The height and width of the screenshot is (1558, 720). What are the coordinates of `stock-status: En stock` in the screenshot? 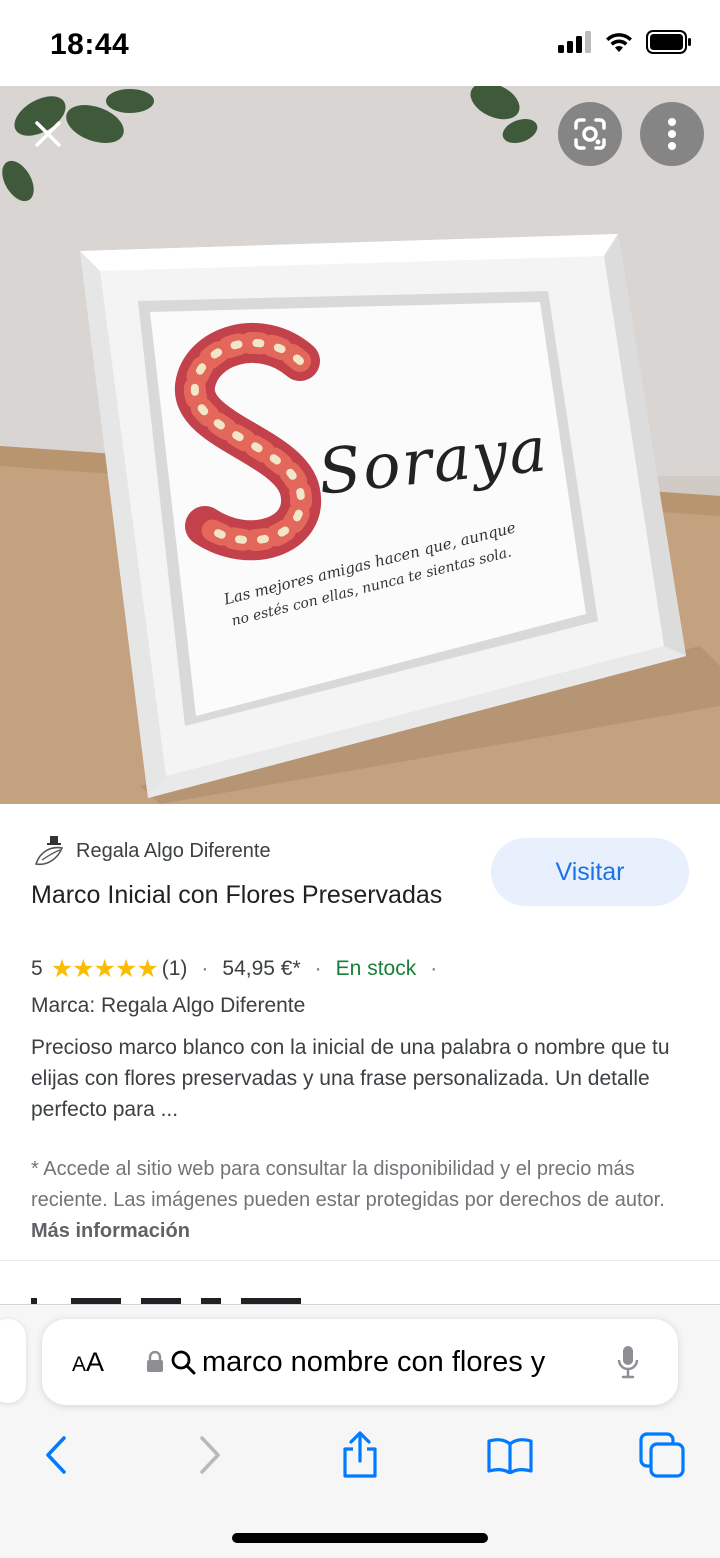 It's located at (376, 968).